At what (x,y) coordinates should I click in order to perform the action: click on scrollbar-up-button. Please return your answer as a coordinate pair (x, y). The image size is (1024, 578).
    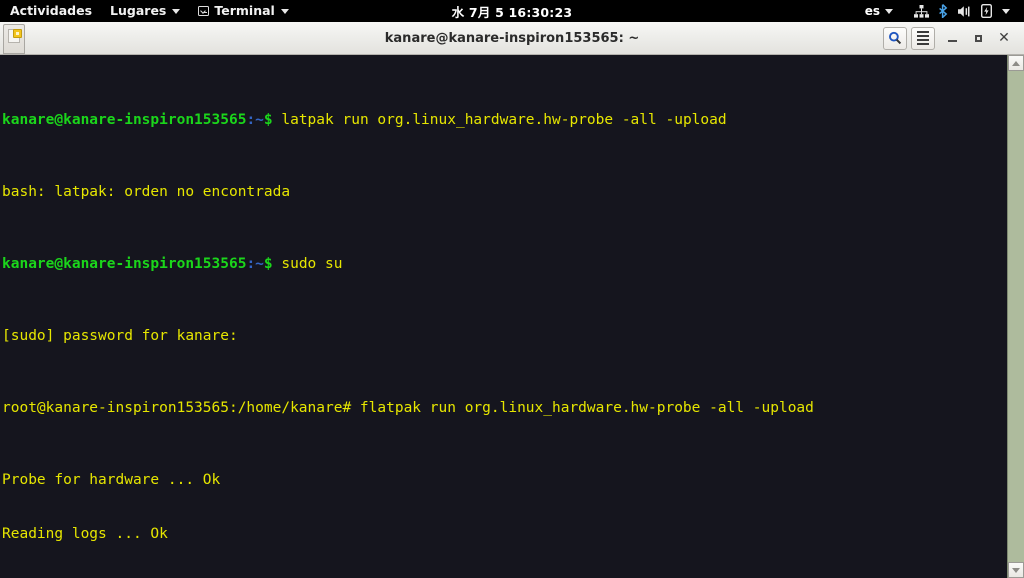
    Looking at the image, I should click on (1016, 63).